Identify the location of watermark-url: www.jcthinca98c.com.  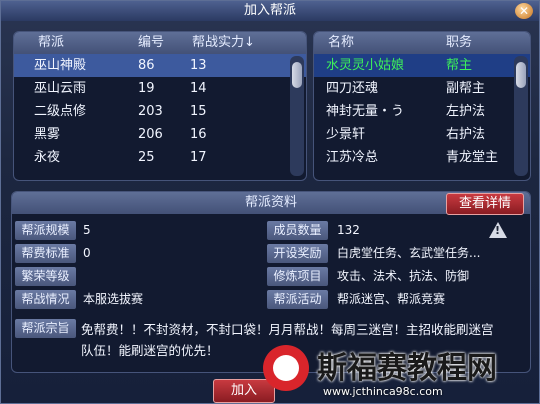
(383, 391).